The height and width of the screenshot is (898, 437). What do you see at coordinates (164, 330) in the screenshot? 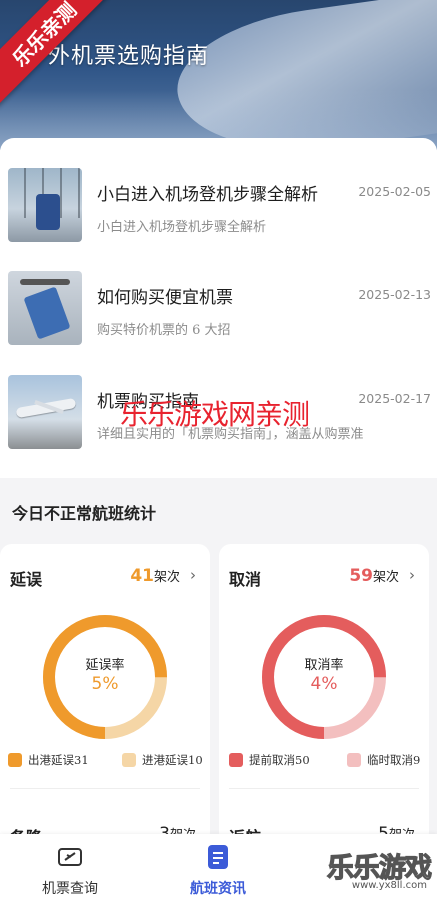
I see `article-desc: 购买特价机票的 6 大招` at bounding box center [164, 330].